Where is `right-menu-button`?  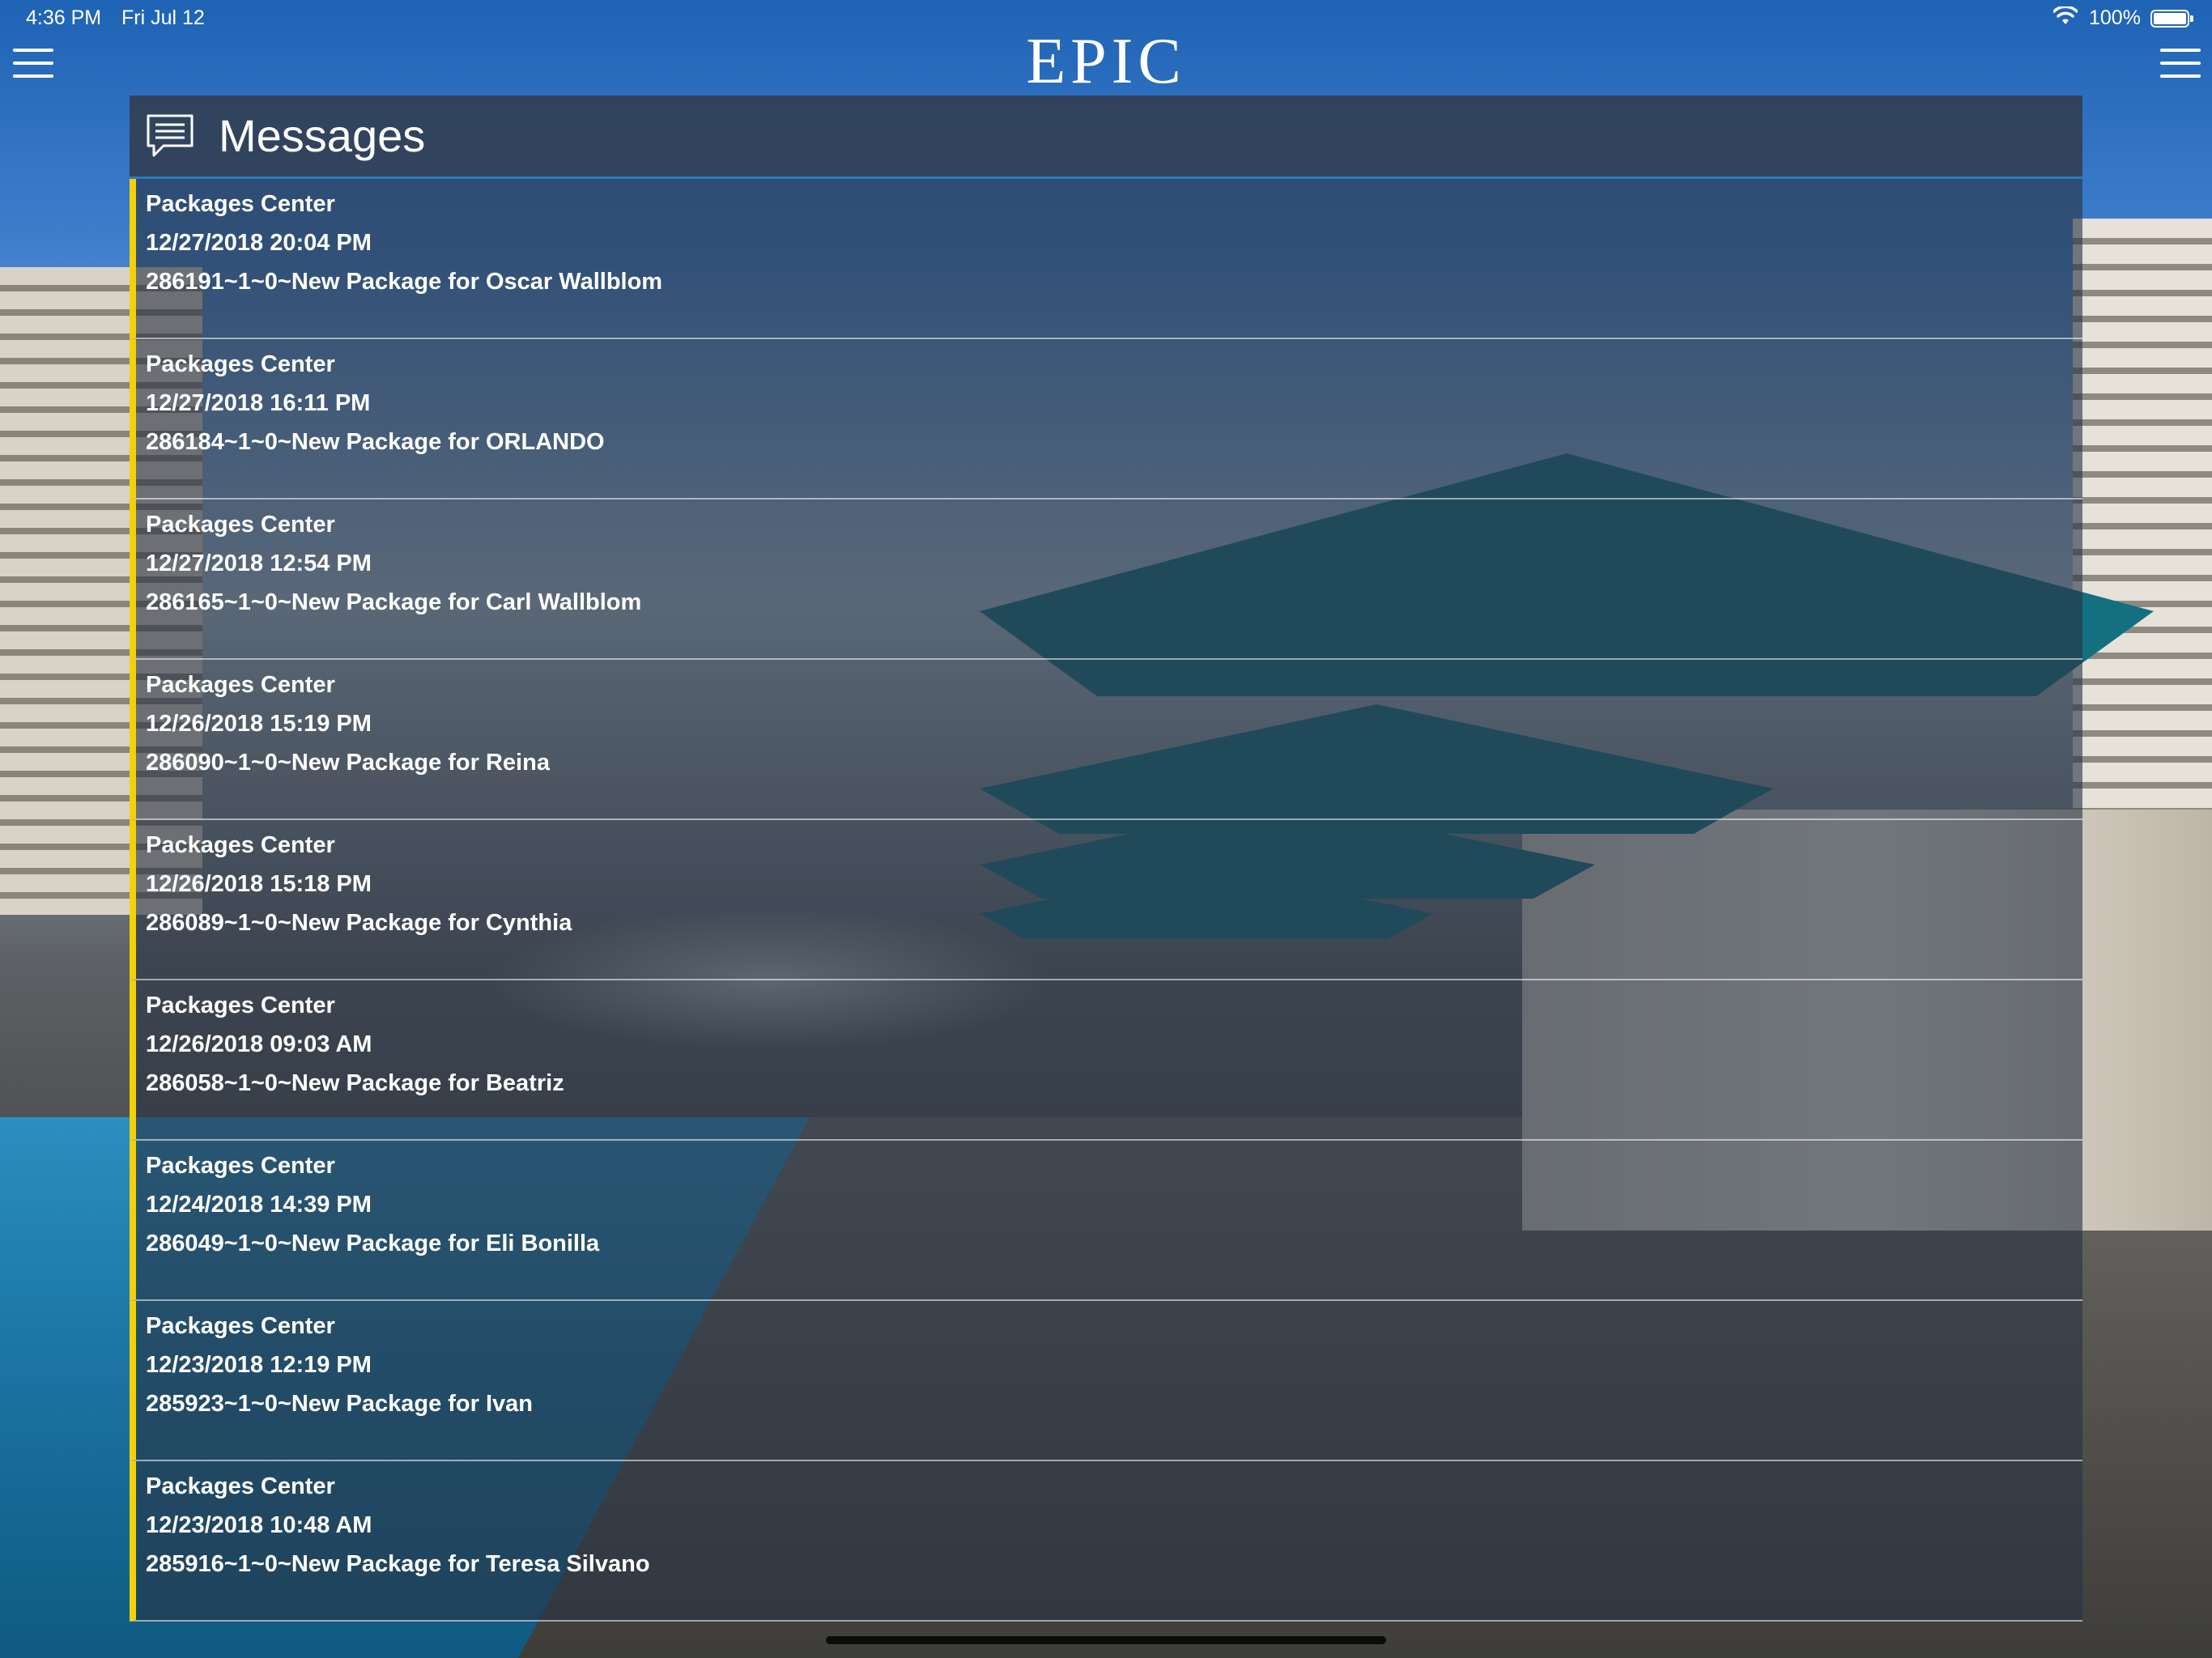 right-menu-button is located at coordinates (2181, 63).